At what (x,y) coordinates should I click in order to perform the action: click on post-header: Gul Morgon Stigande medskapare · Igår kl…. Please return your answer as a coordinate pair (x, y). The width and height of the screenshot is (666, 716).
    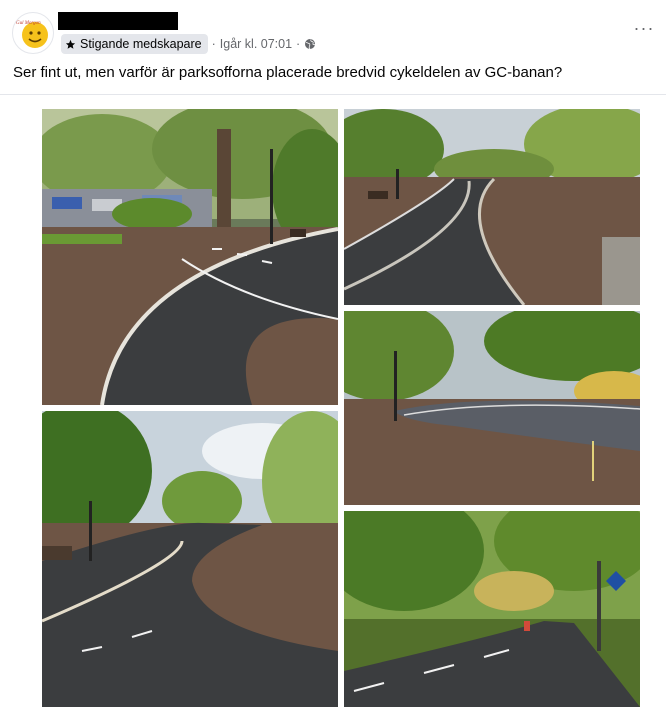
    Looking at the image, I should click on (333, 29).